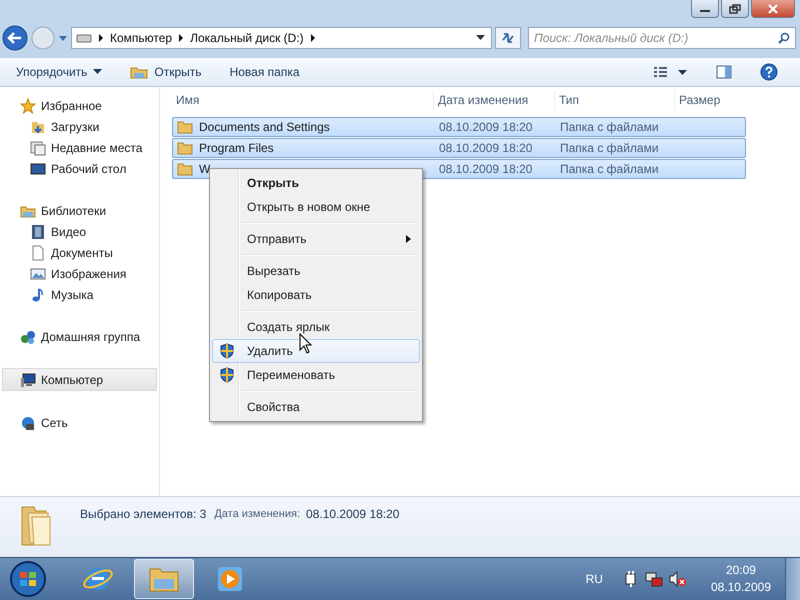 The height and width of the screenshot is (600, 800). What do you see at coordinates (79, 336) in the screenshot?
I see `sidebar-item: Домашняя группа` at bounding box center [79, 336].